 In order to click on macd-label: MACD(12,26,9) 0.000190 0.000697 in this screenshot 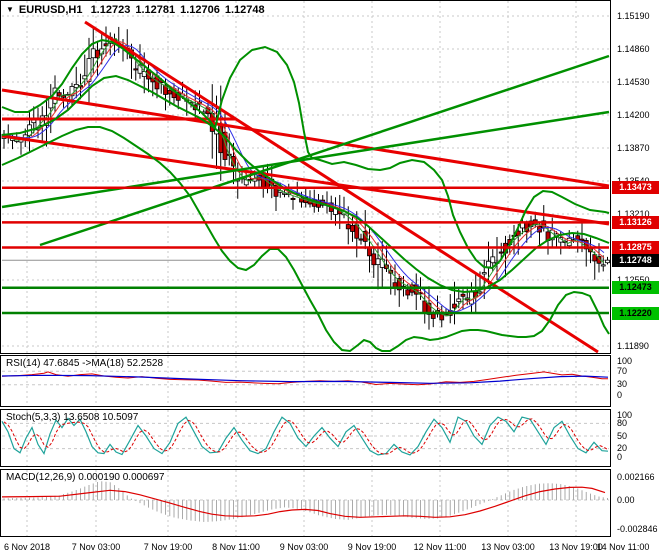, I will do `click(85, 477)`.